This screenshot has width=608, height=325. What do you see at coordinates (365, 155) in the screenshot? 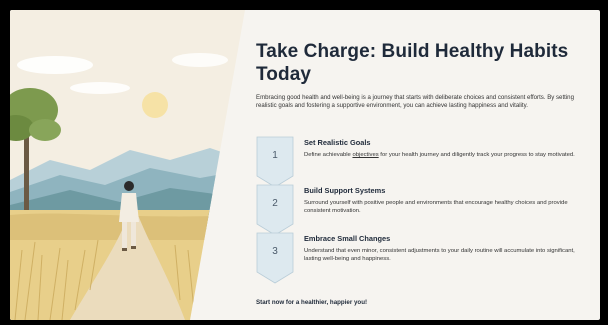
I see `objectives-link: objectives` at bounding box center [365, 155].